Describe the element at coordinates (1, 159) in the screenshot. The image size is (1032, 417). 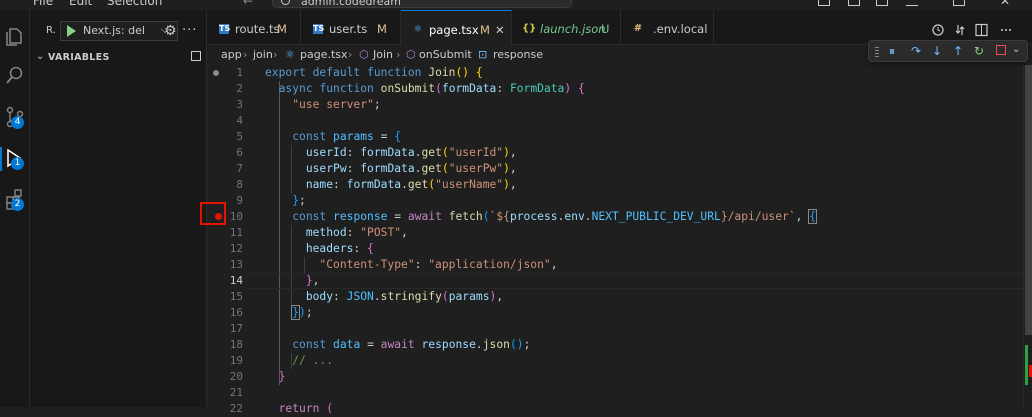
I see `active-indicator` at that location.